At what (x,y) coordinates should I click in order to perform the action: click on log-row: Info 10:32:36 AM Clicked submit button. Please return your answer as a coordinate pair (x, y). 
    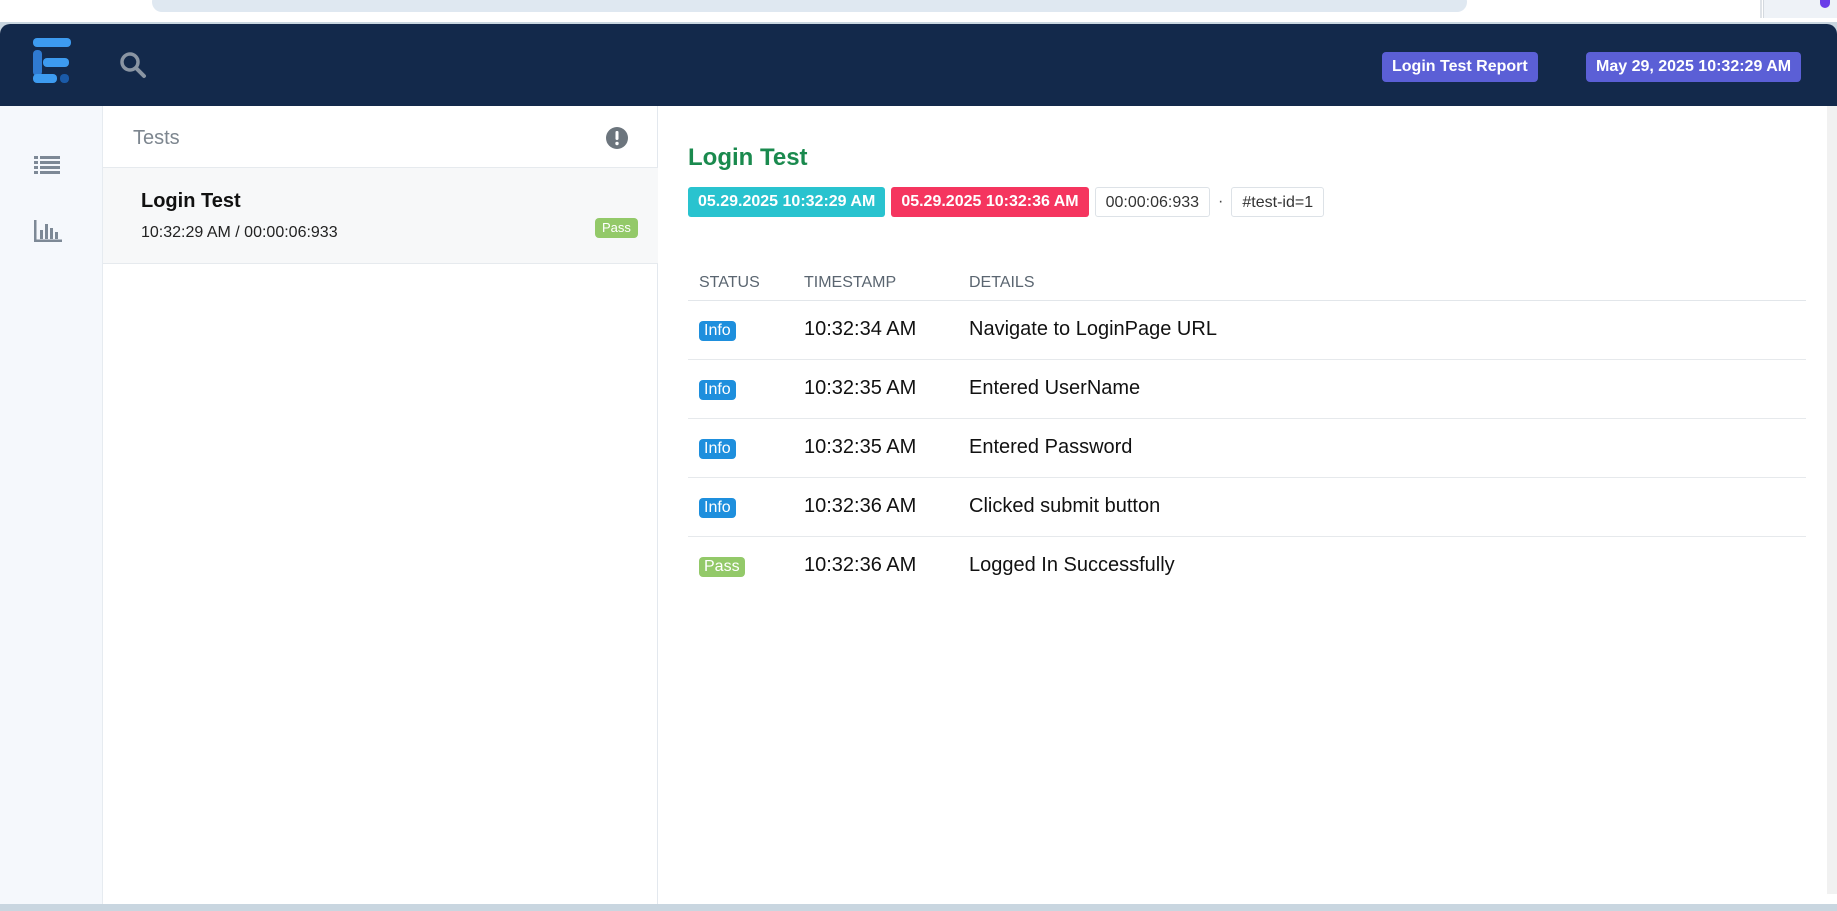
    Looking at the image, I should click on (1247, 507).